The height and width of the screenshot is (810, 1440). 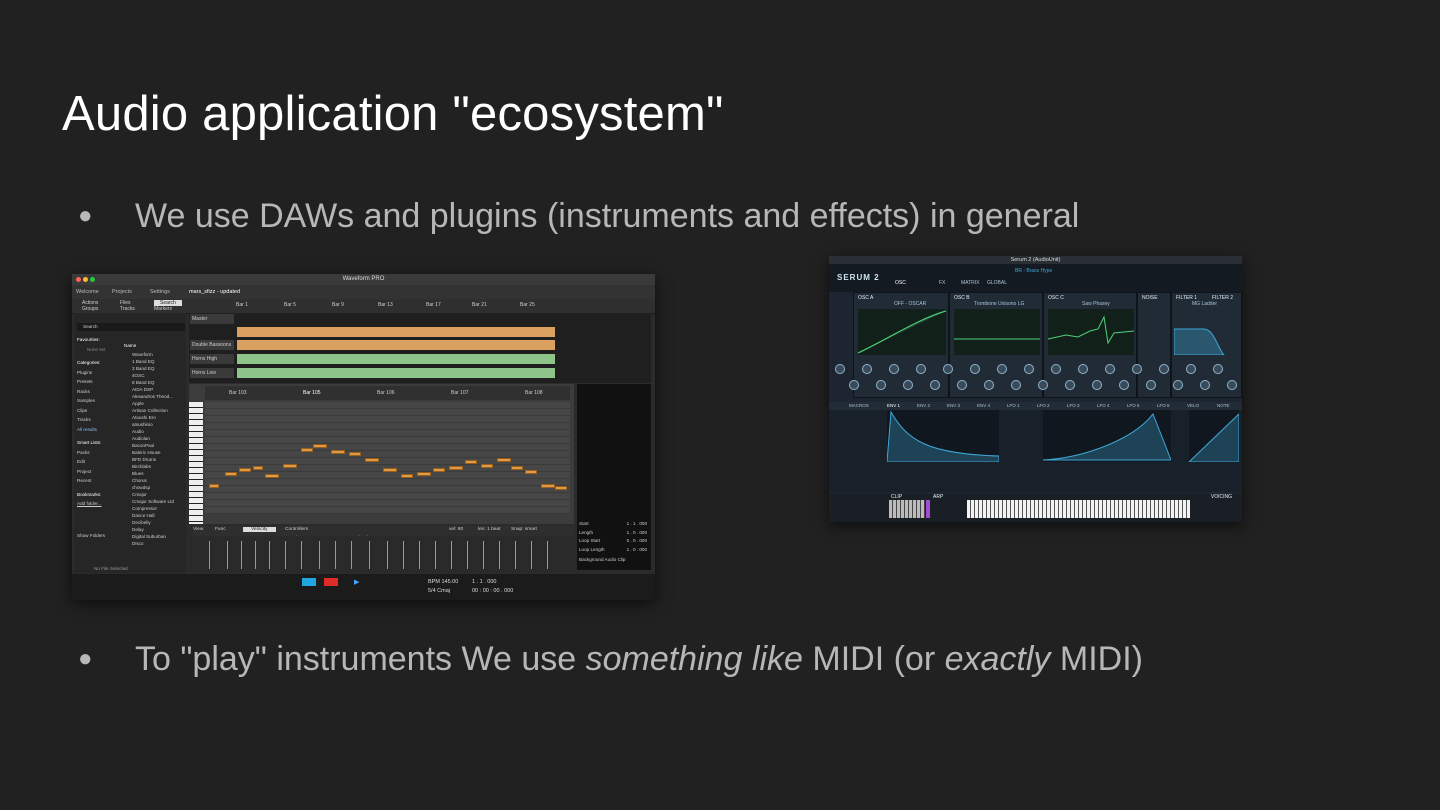 What do you see at coordinates (943, 436) in the screenshot?
I see `env-1-graph` at bounding box center [943, 436].